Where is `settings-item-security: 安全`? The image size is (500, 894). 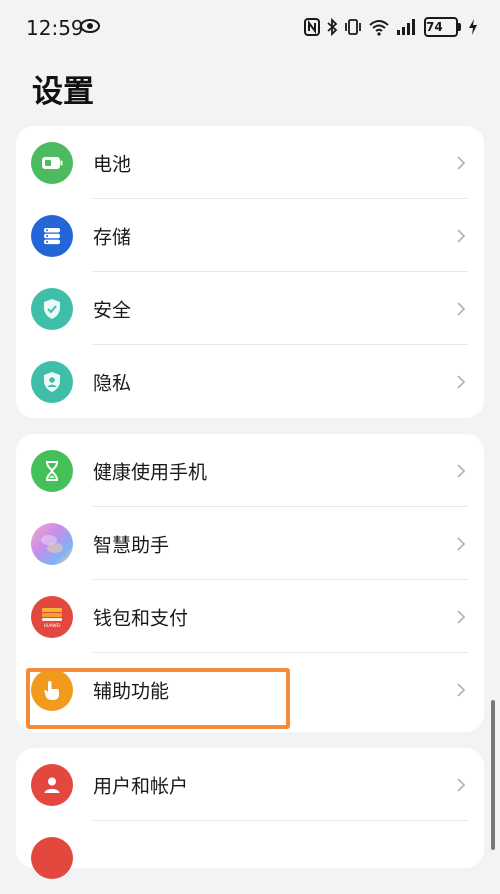
settings-item-security: 安全 is located at coordinates (250, 308).